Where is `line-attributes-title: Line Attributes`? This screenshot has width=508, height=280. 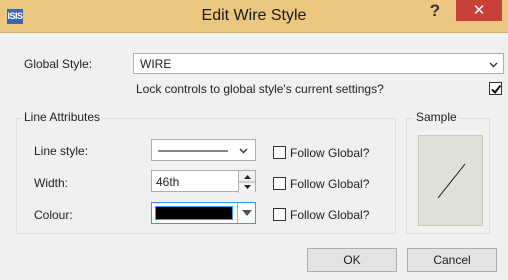
line-attributes-title: Line Attributes is located at coordinates (62, 117).